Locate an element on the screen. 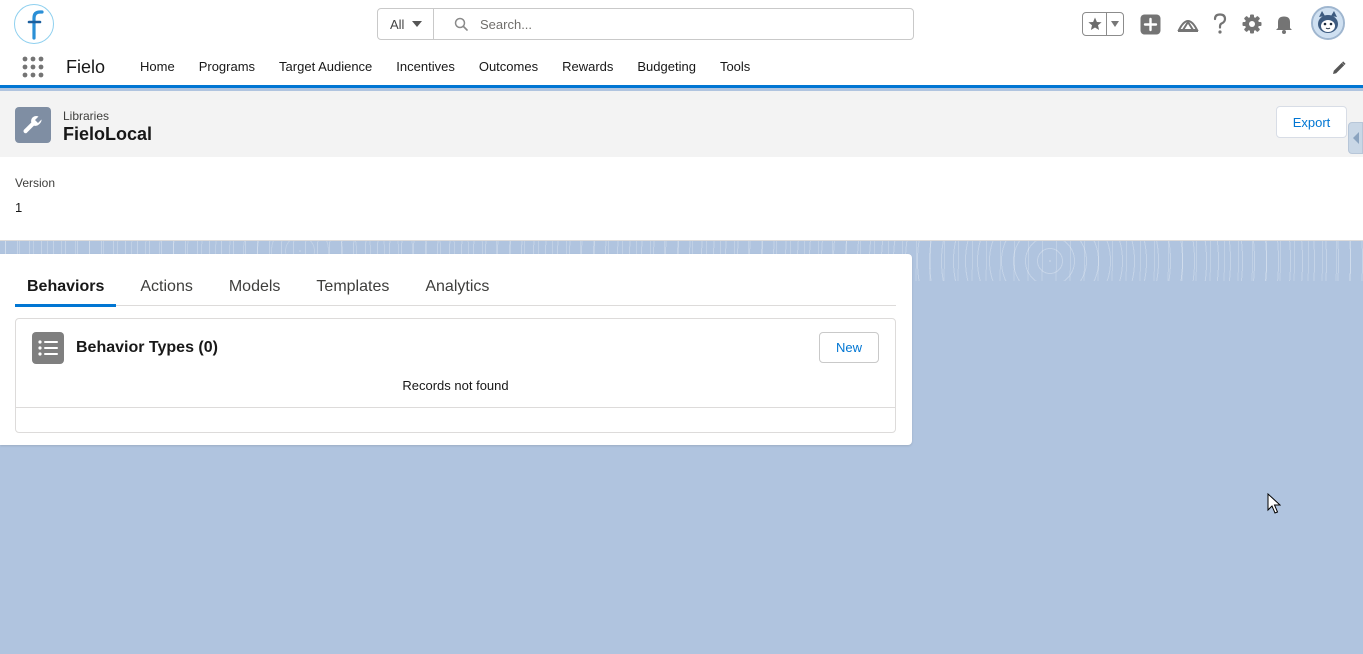  nav-item-budgeting: Budgeting is located at coordinates (666, 66).